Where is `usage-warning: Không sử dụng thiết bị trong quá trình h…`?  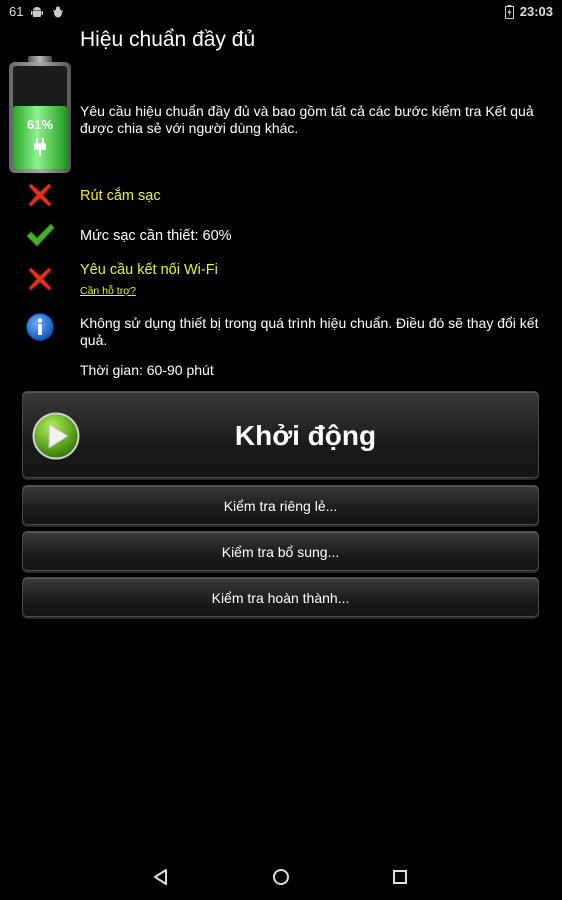 usage-warning: Không sử dụng thiết bị trong quá trình h… is located at coordinates (309, 331).